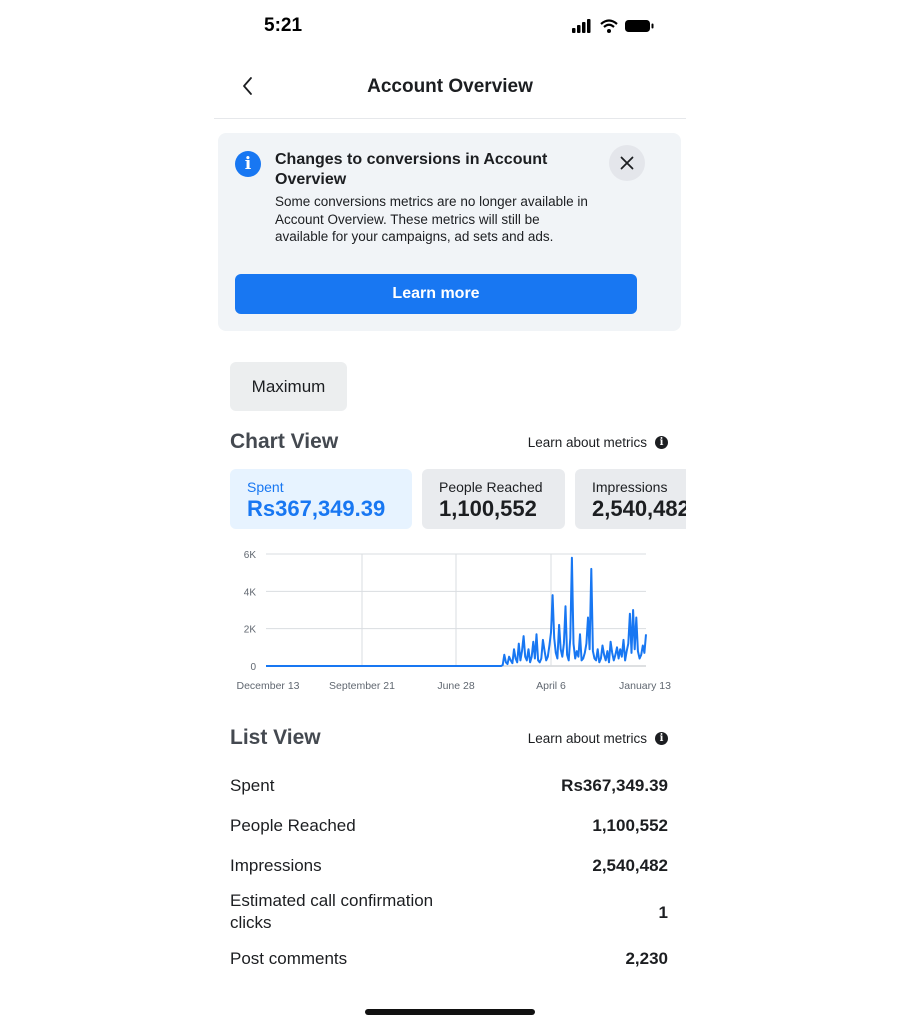  I want to click on list-row-label: Spent, so click(252, 785).